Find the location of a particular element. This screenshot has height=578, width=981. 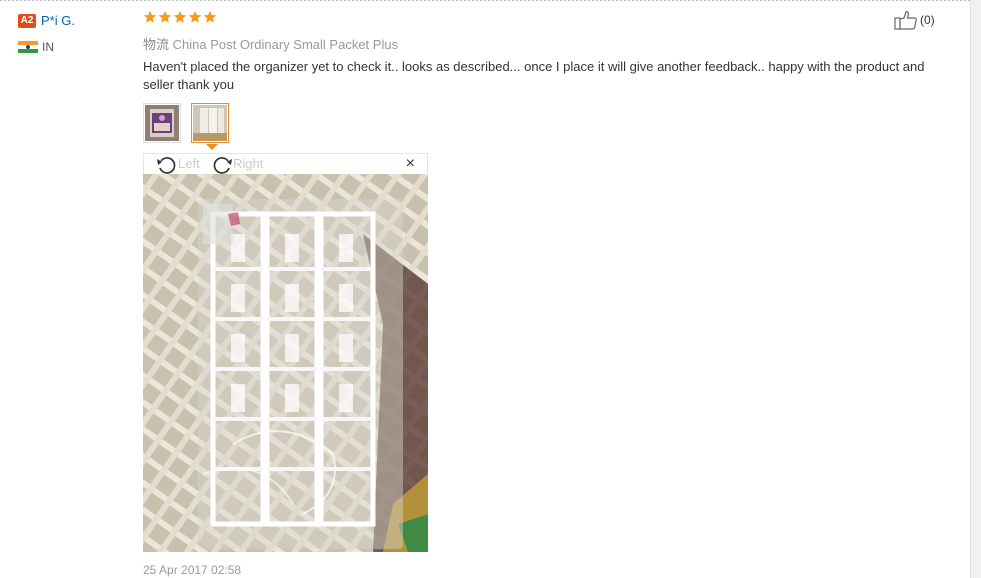

logistics-label: 物流 is located at coordinates (156, 44).